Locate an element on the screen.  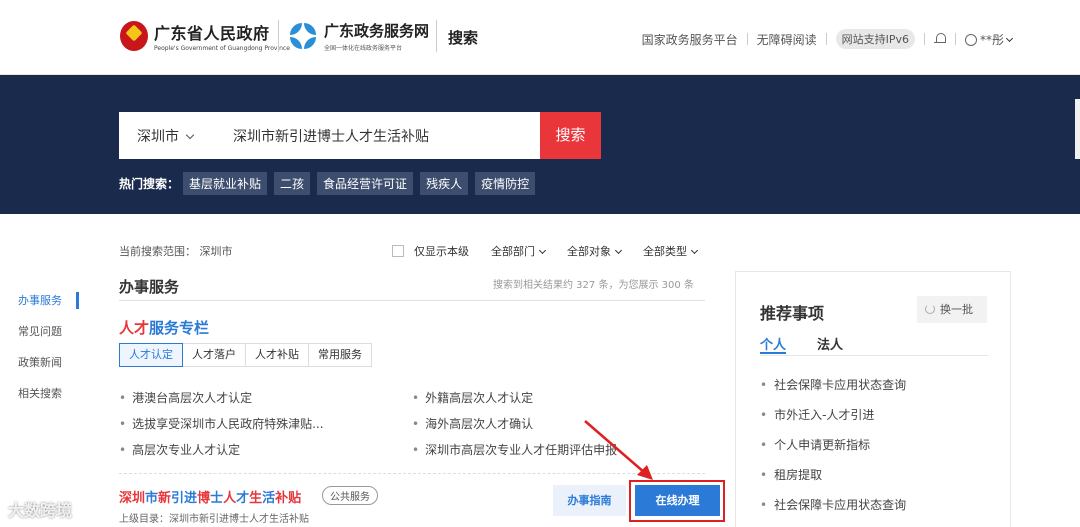
target-filter: 全部对象 is located at coordinates (595, 251).